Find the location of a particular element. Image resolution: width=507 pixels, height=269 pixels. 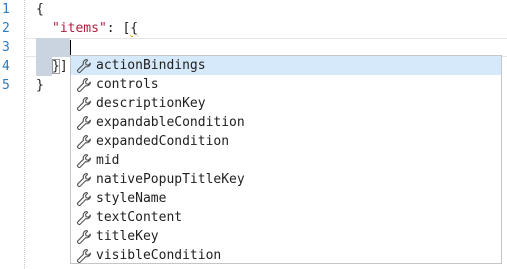

suggestion-label: expandedCondition is located at coordinates (163, 141).